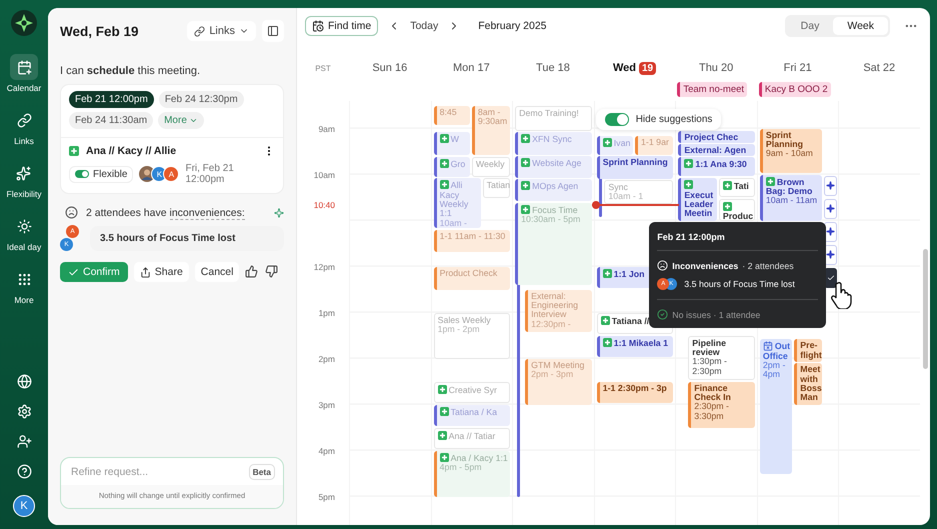 The height and width of the screenshot is (529, 937). I want to click on nav-item: Flexibility, so click(24, 179).